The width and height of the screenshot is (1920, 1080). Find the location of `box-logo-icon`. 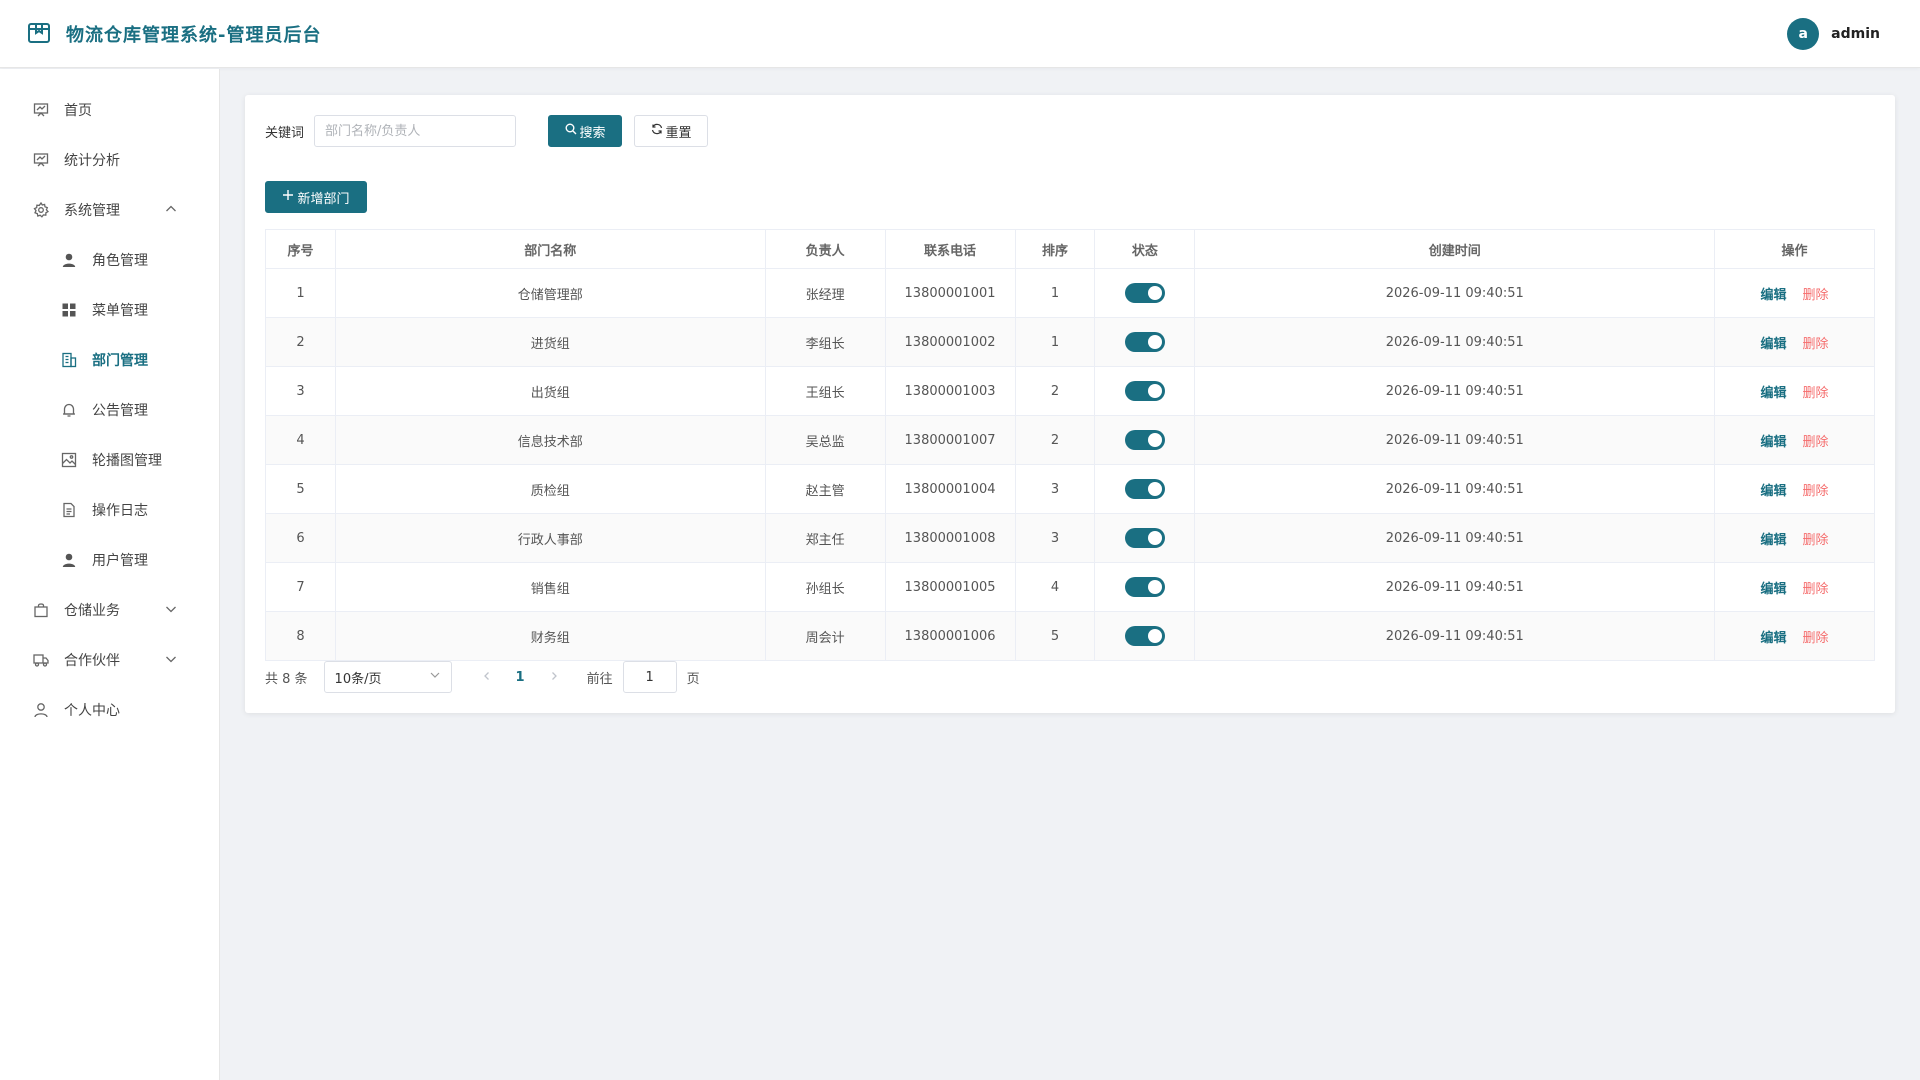

box-logo-icon is located at coordinates (39, 34).